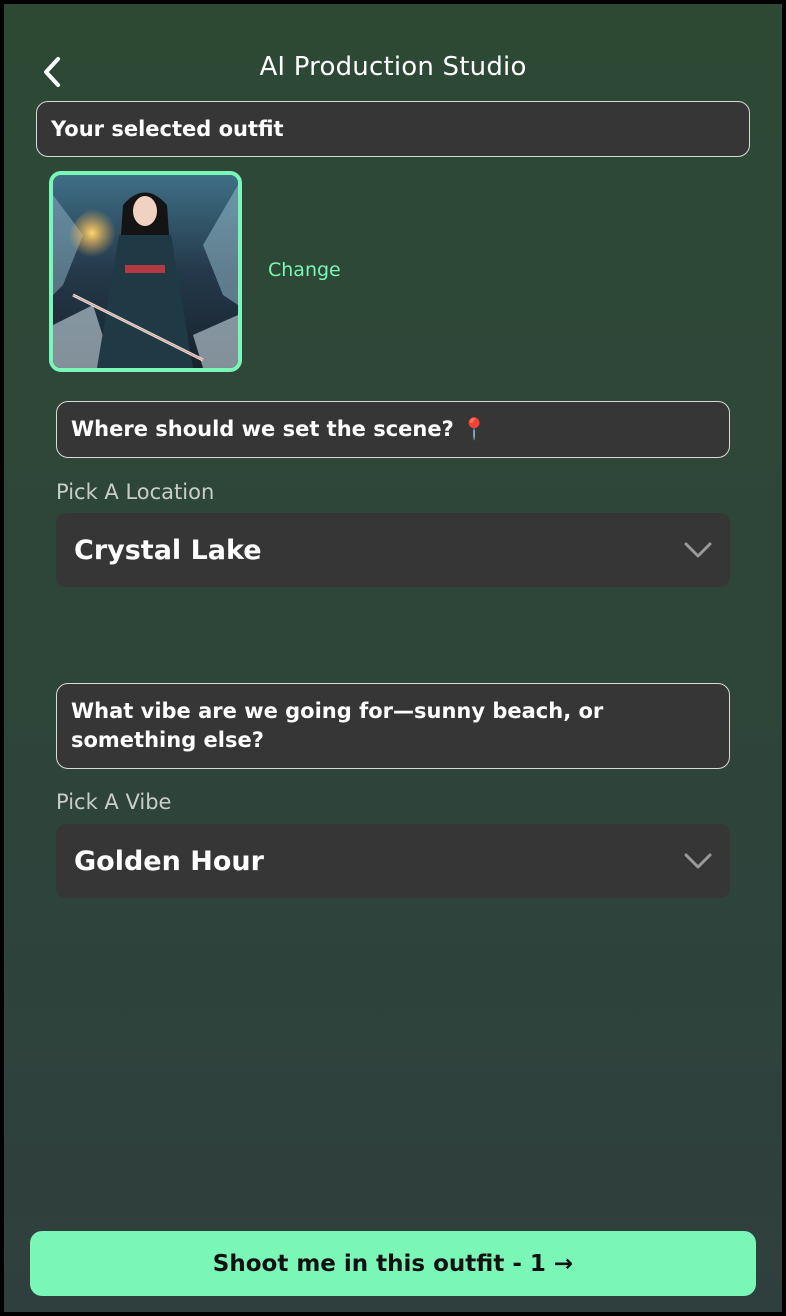 The height and width of the screenshot is (1316, 786). Describe the element at coordinates (169, 861) in the screenshot. I see `vibe-selected-value: Golden Hour` at that location.